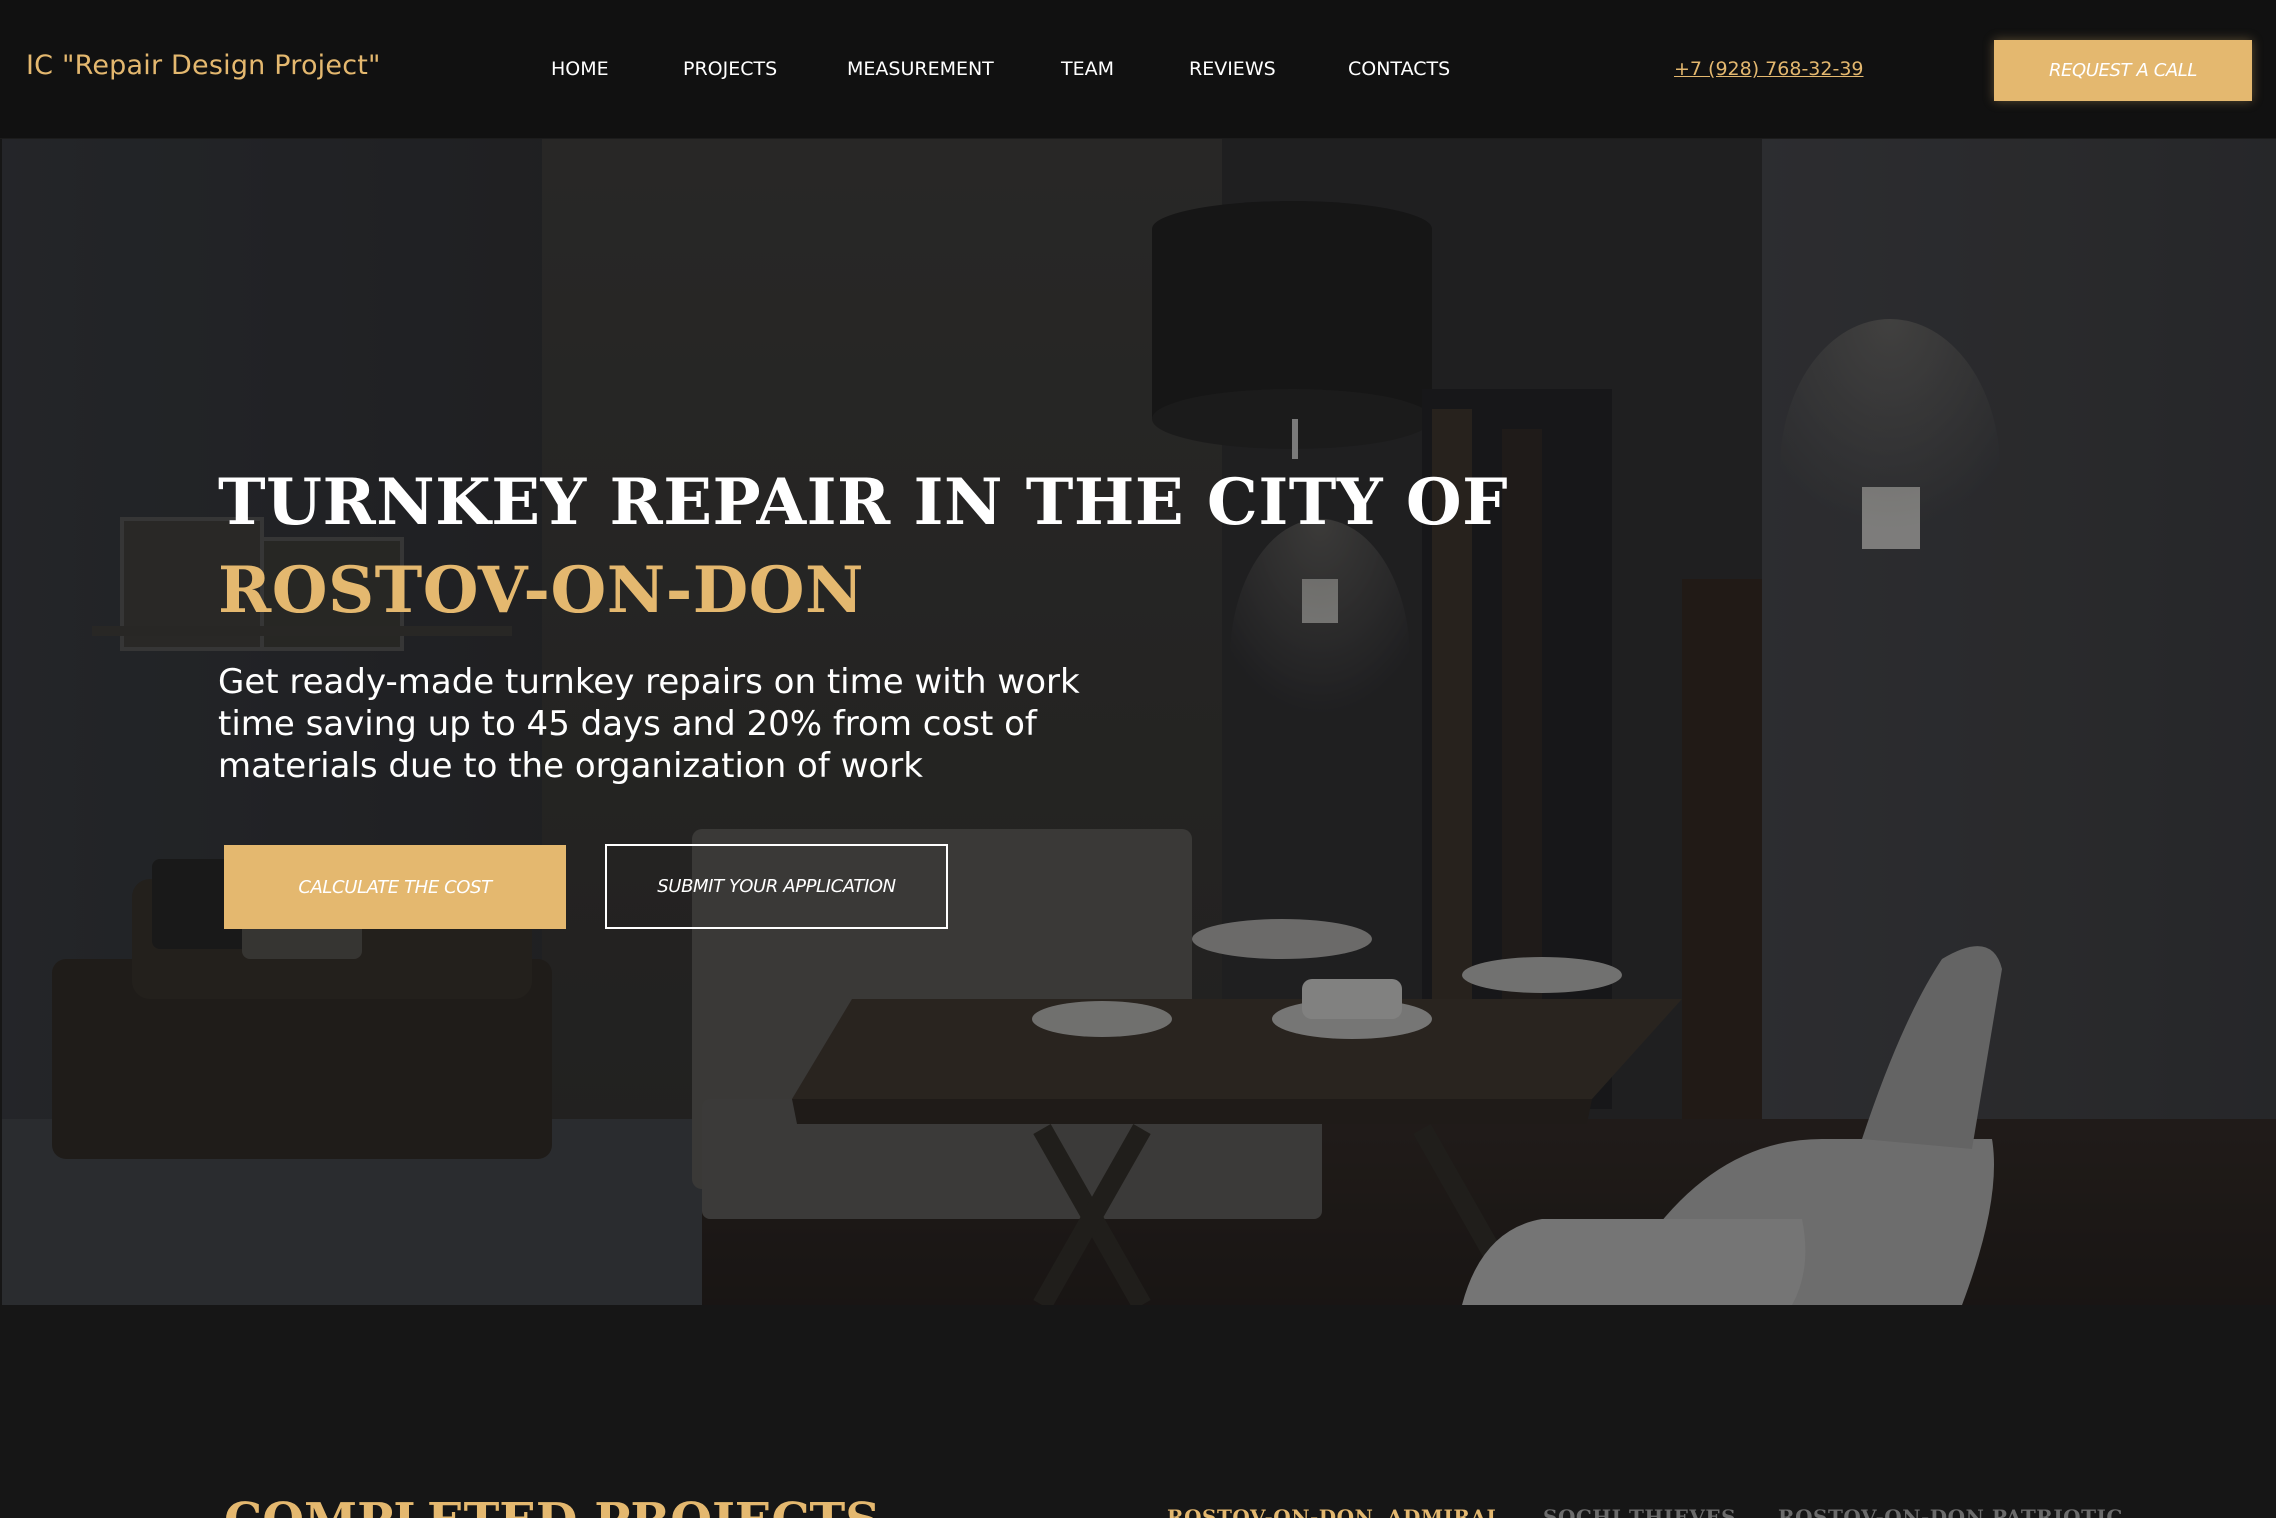 The width and height of the screenshot is (2276, 1518). What do you see at coordinates (395, 887) in the screenshot?
I see `calculate-cost-button: CALCULATE THE COST` at bounding box center [395, 887].